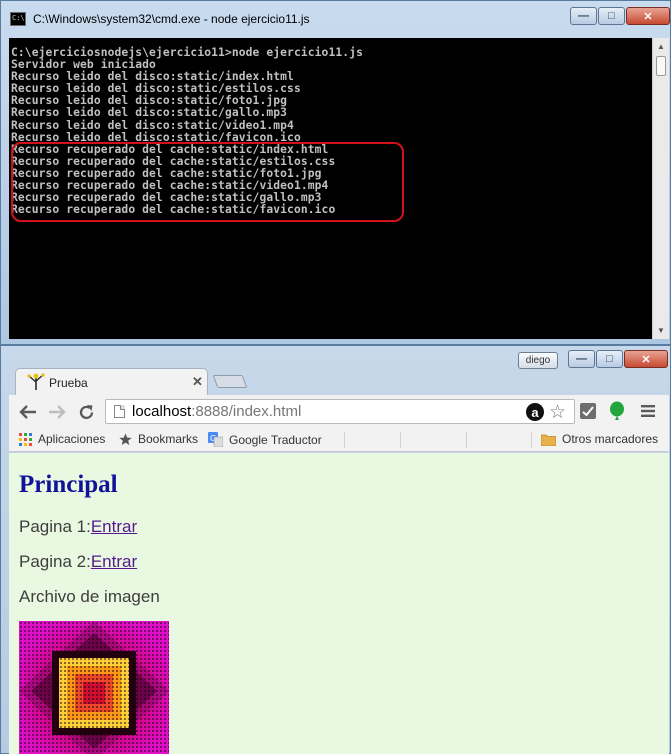  I want to click on extension-check-icon, so click(588, 411).